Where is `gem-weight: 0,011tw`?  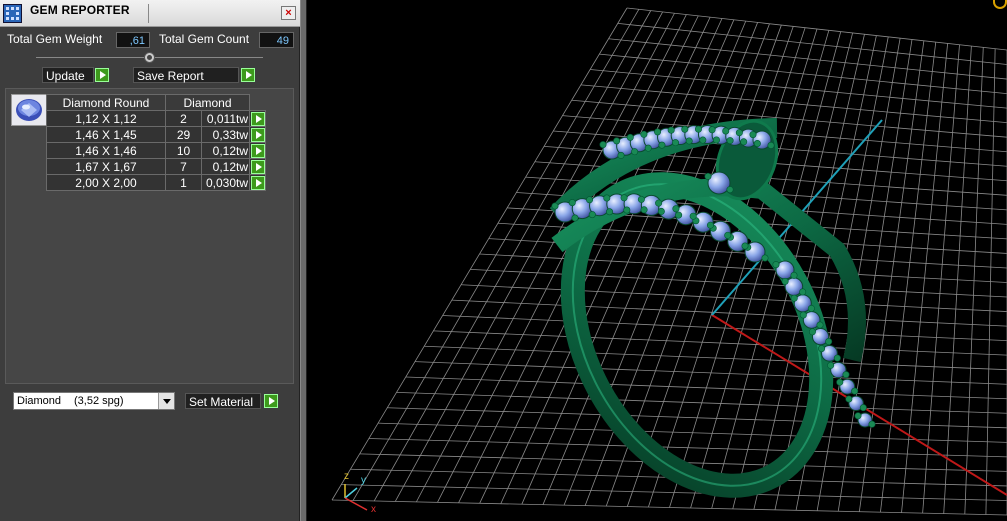
gem-weight: 0,011tw is located at coordinates (225, 118).